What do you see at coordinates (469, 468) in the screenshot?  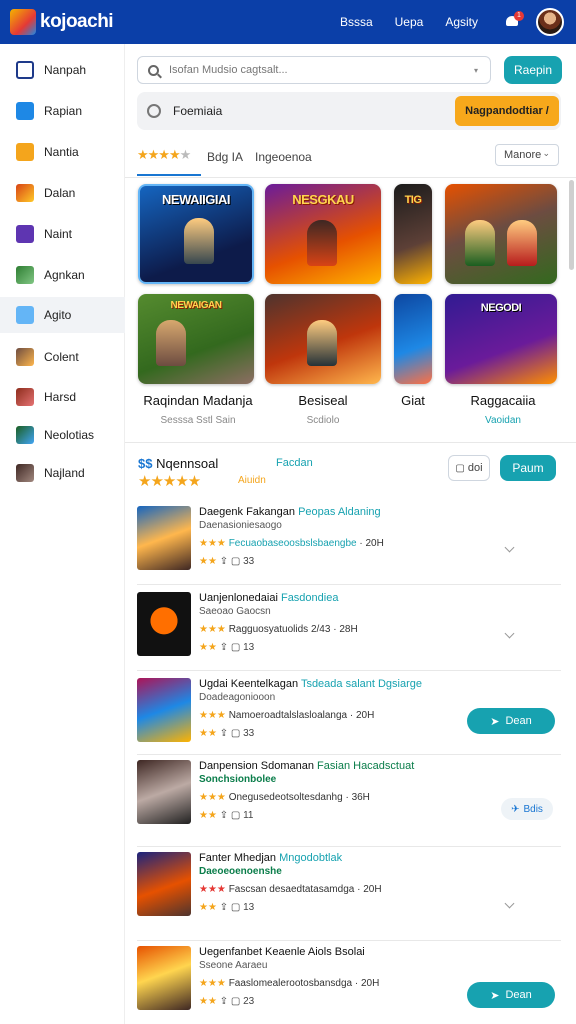 I see `secondary-button: ▢ doi` at bounding box center [469, 468].